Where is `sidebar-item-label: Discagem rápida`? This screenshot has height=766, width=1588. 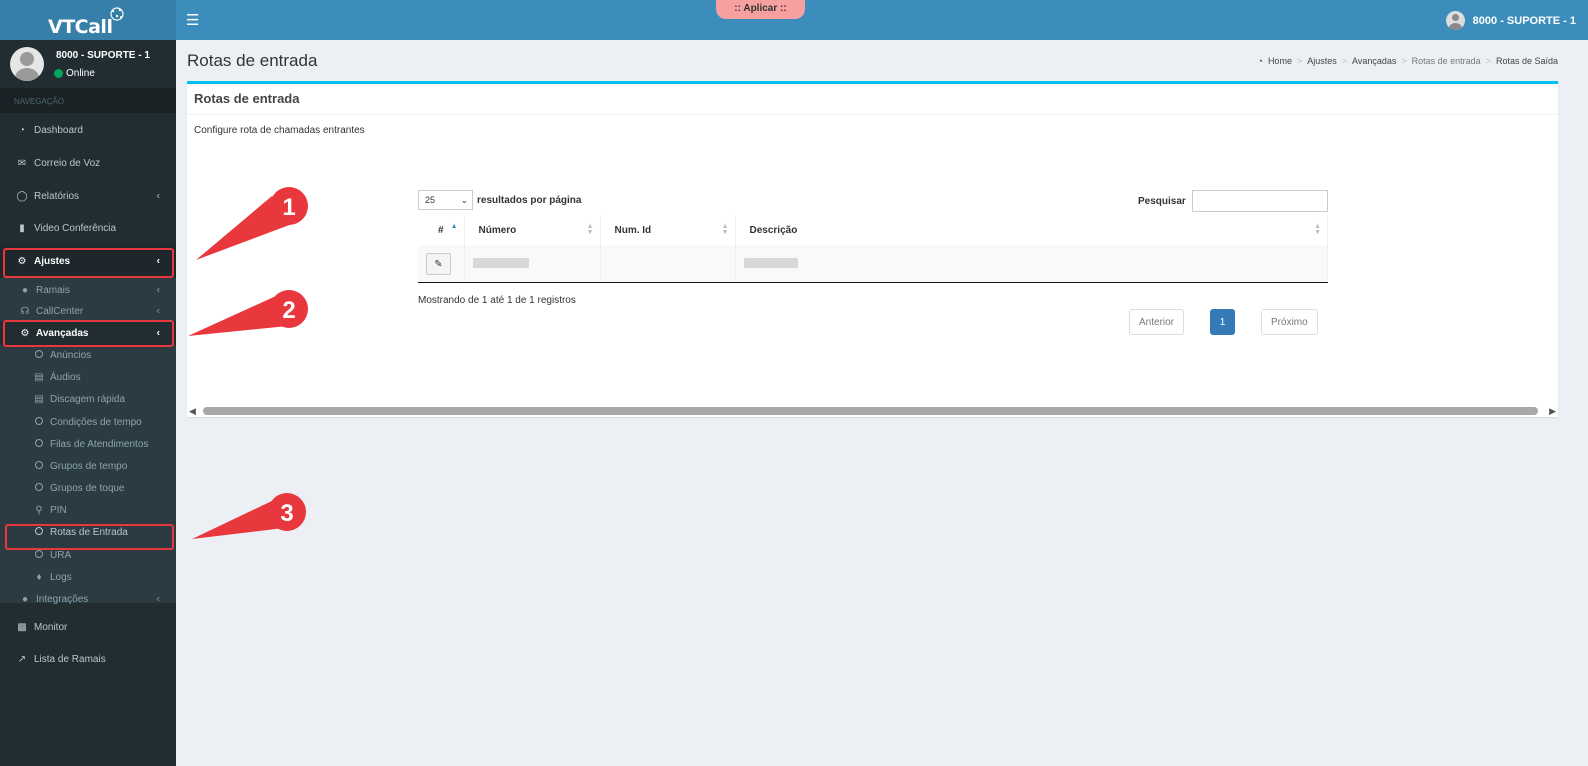 sidebar-item-label: Discagem rápida is located at coordinates (88, 399).